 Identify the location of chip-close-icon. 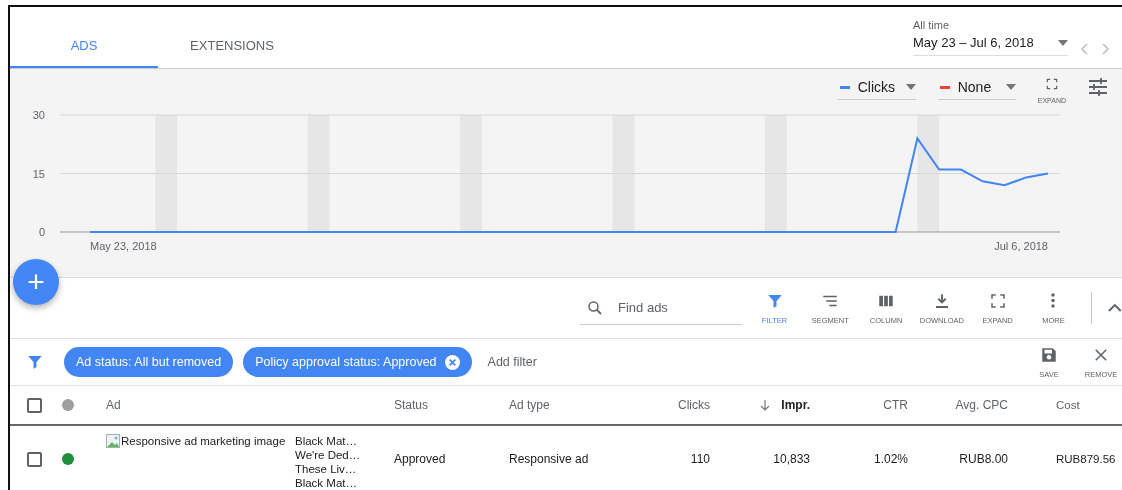
(452, 362).